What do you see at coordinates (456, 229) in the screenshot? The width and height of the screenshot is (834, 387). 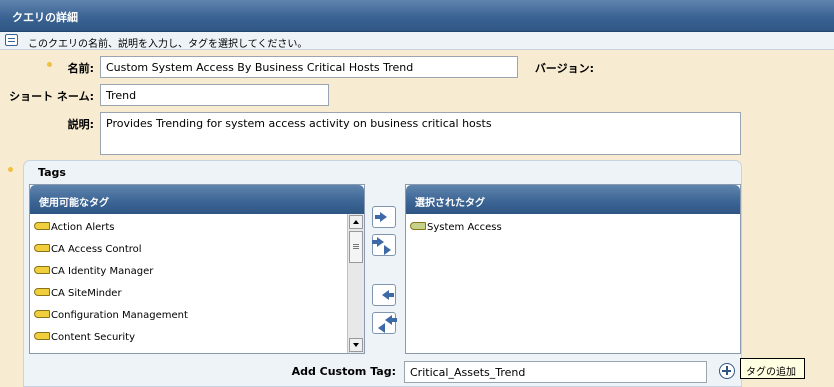 I see `list-item: System Access` at bounding box center [456, 229].